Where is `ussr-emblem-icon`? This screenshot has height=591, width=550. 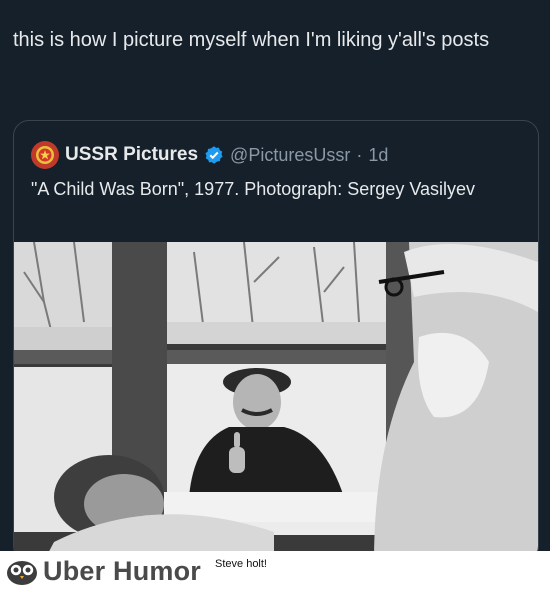 ussr-emblem-icon is located at coordinates (45, 155).